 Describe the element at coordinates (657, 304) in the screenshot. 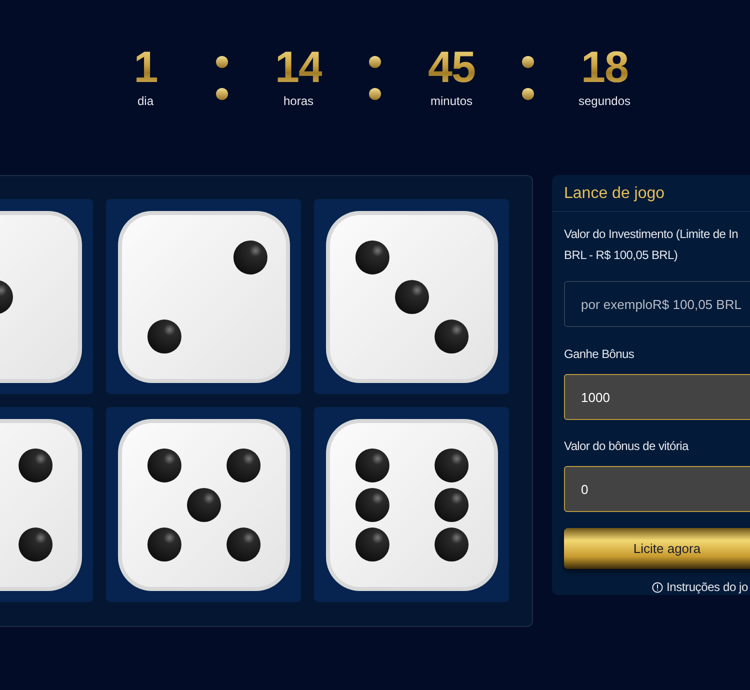

I see `input-field: por exemploR$ 100,05 BRL` at that location.